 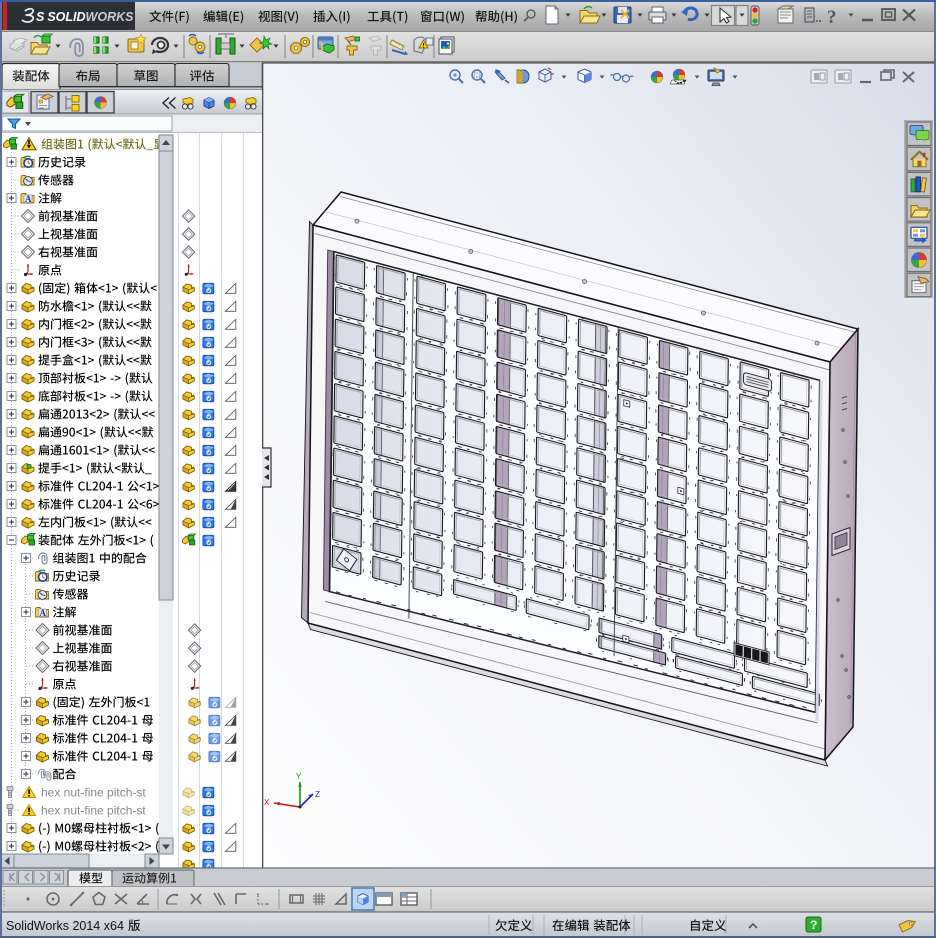 I want to click on svg-text: Y, so click(x=299, y=776).